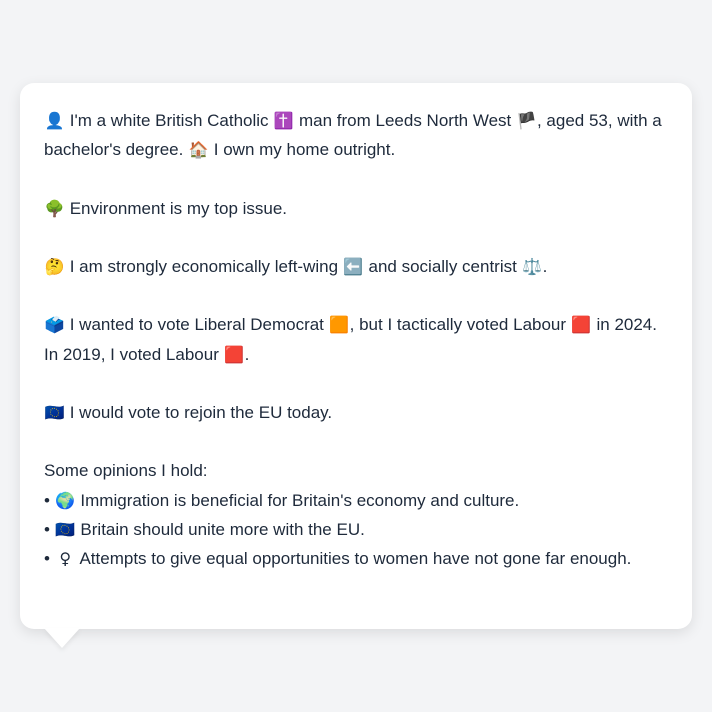 This screenshot has height=712, width=712. What do you see at coordinates (204, 266) in the screenshot?
I see `ideology-text: I am strongly economically left-wing` at bounding box center [204, 266].